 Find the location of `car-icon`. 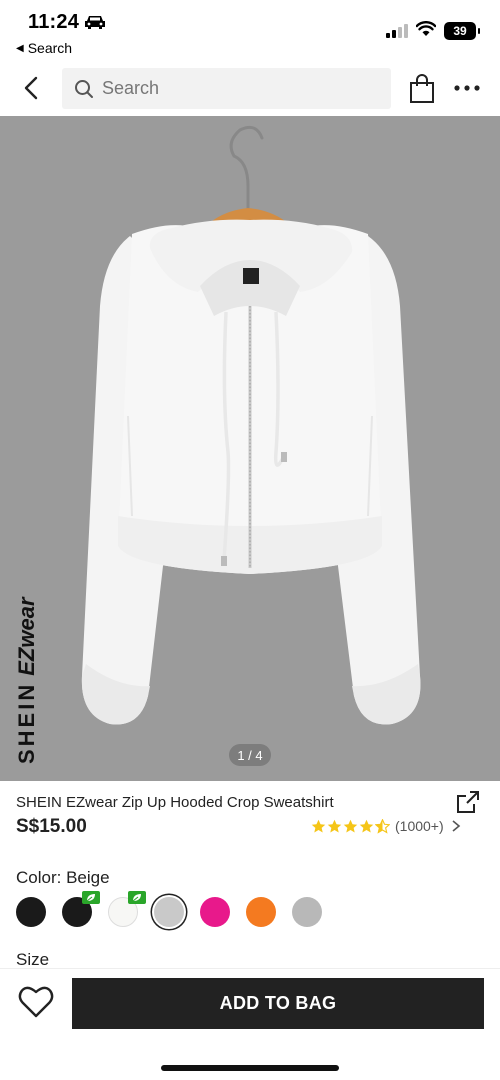

car-icon is located at coordinates (95, 22).